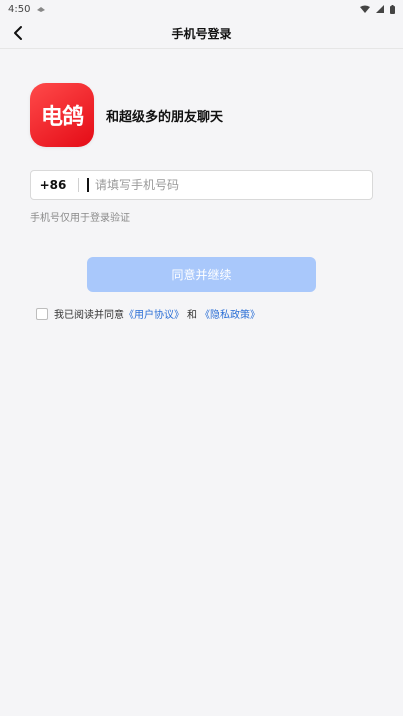 The width and height of the screenshot is (403, 716). What do you see at coordinates (165, 117) in the screenshot?
I see `tagline: 和超级多的朋友聊天` at bounding box center [165, 117].